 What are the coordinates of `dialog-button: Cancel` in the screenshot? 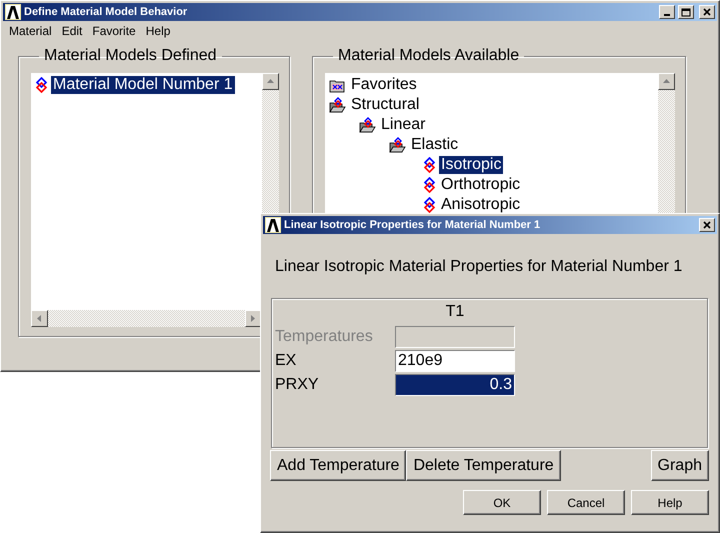 It's located at (586, 502).